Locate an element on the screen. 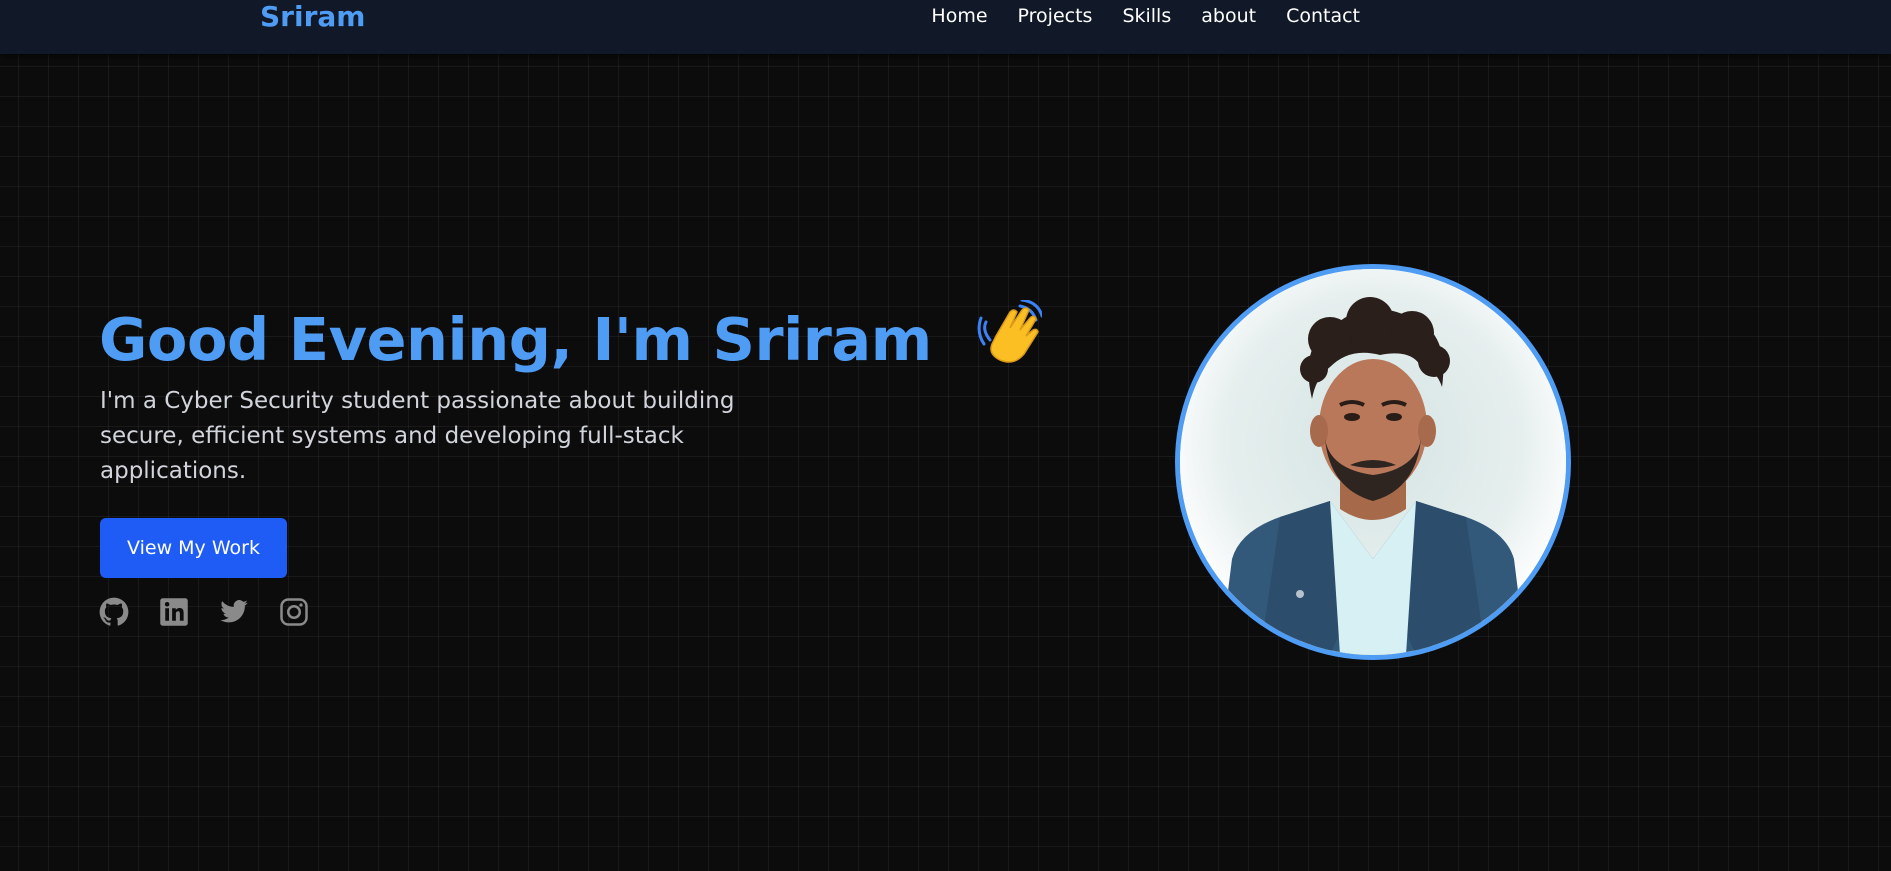  github-icon is located at coordinates (114, 611).